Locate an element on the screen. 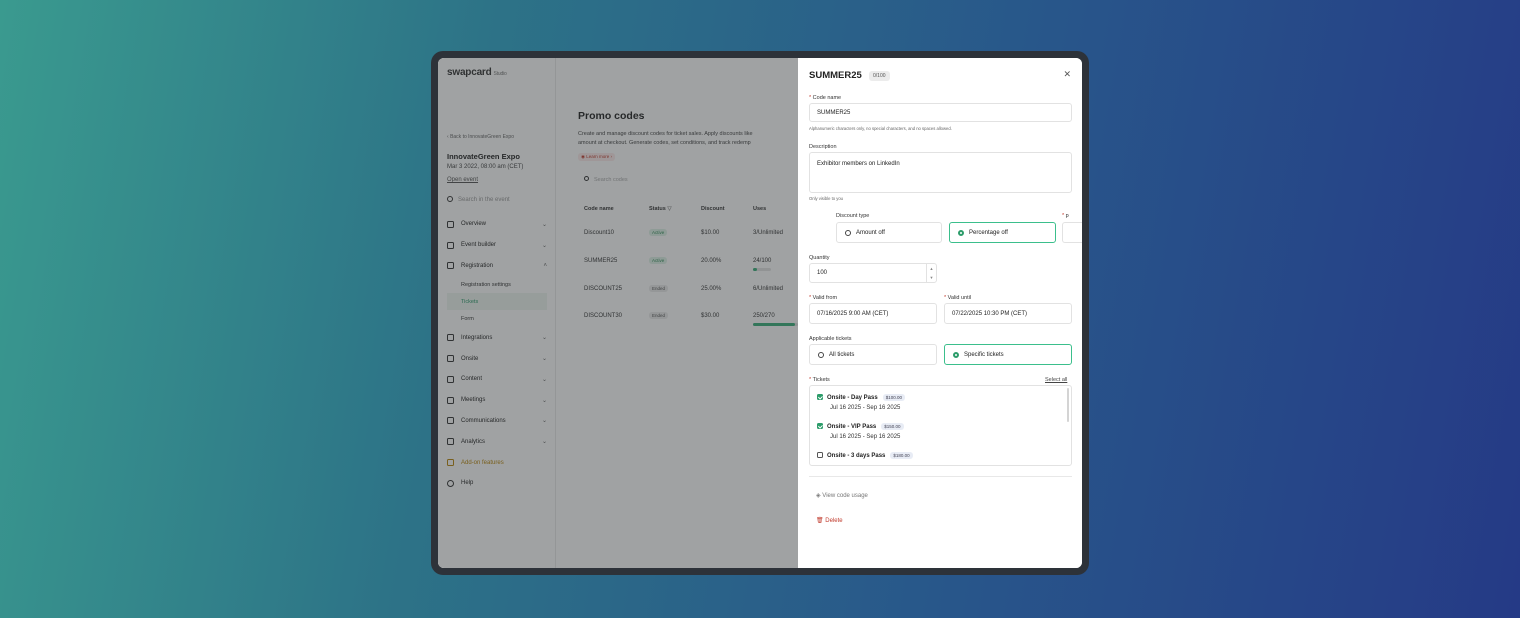 This screenshot has width=1520, height=618. code-name-label-text: Code name is located at coordinates (827, 98).